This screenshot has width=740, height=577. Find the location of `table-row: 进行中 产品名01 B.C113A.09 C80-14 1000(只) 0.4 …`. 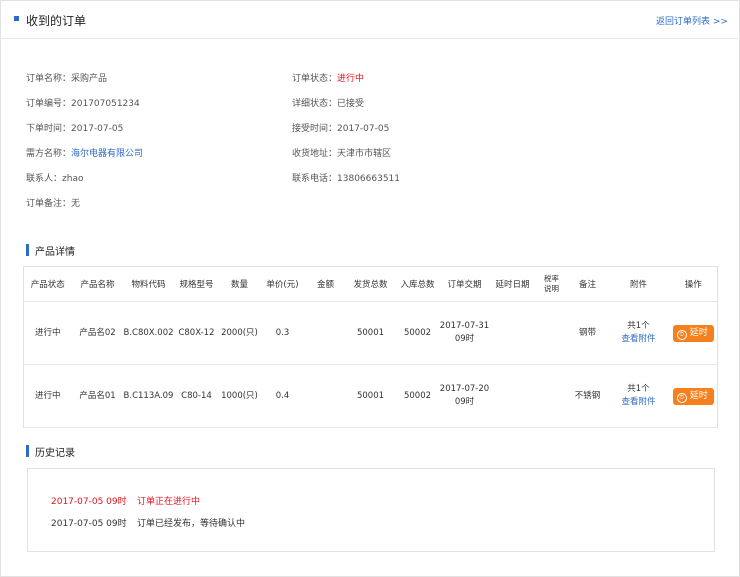

table-row: 进行中 产品名01 B.C113A.09 C80-14 1000(只) 0.4 … is located at coordinates (370, 396).